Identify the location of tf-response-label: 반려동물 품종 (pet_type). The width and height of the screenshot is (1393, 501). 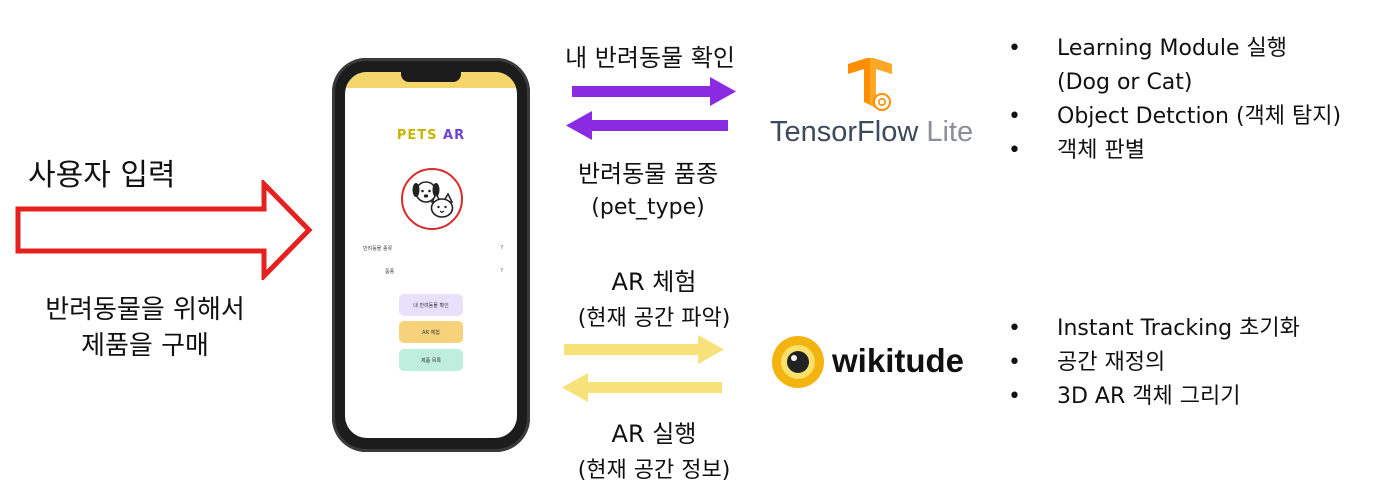
(648, 187).